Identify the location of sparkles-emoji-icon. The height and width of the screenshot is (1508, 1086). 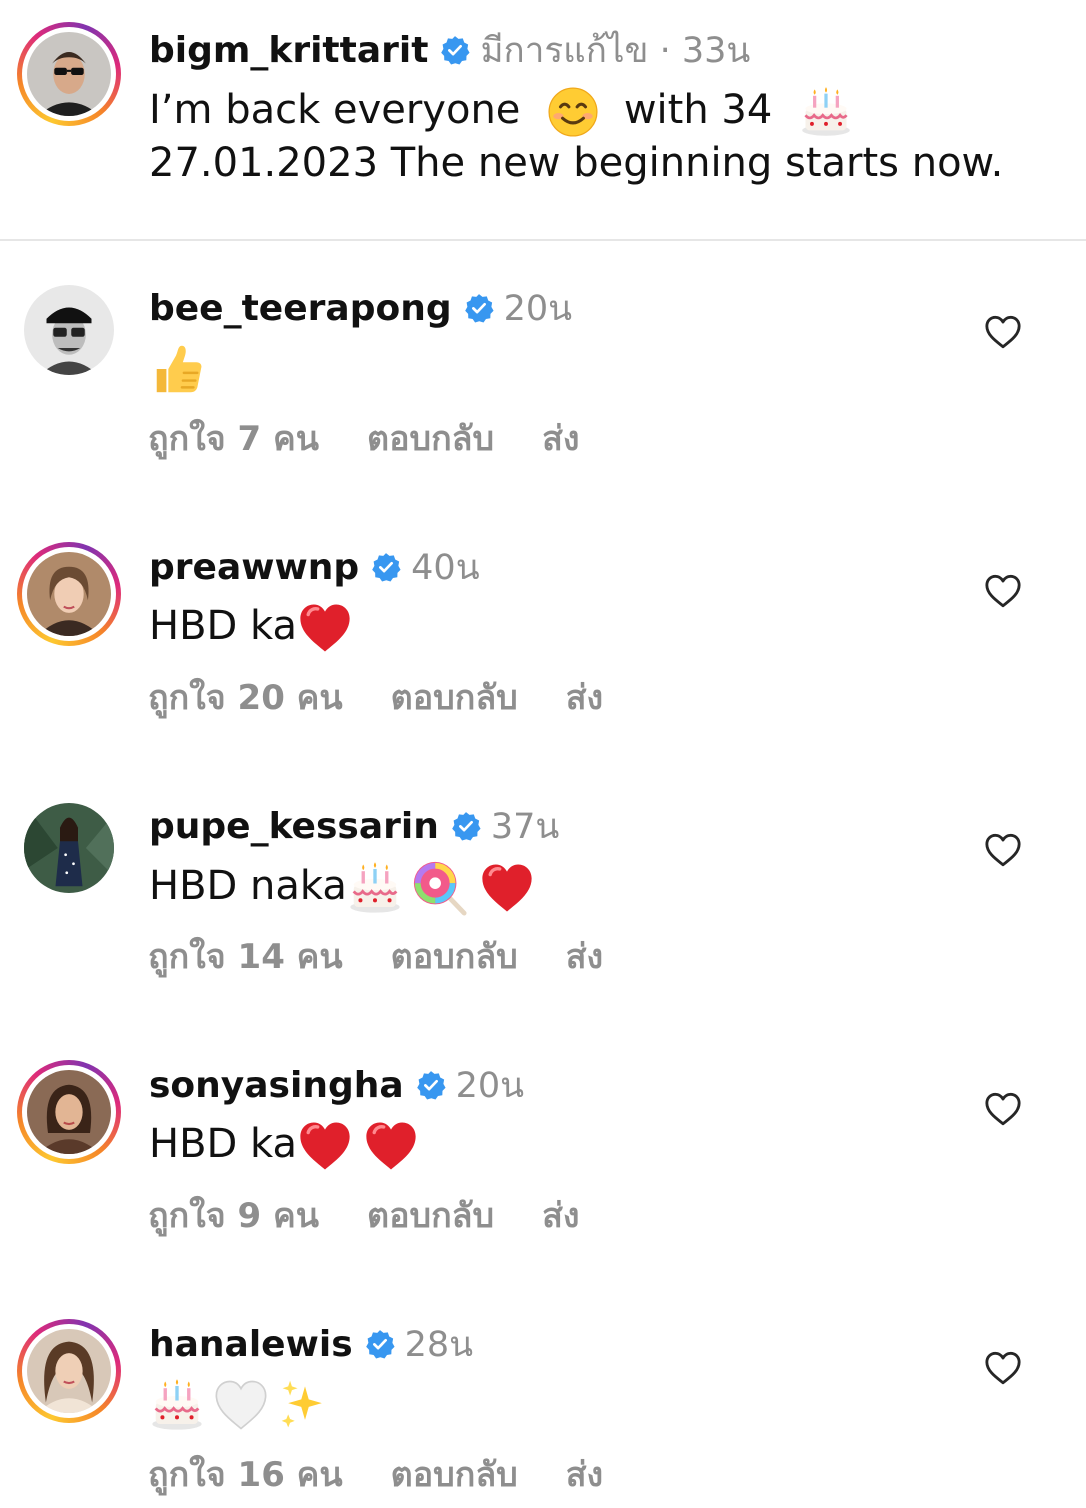
(305, 1405).